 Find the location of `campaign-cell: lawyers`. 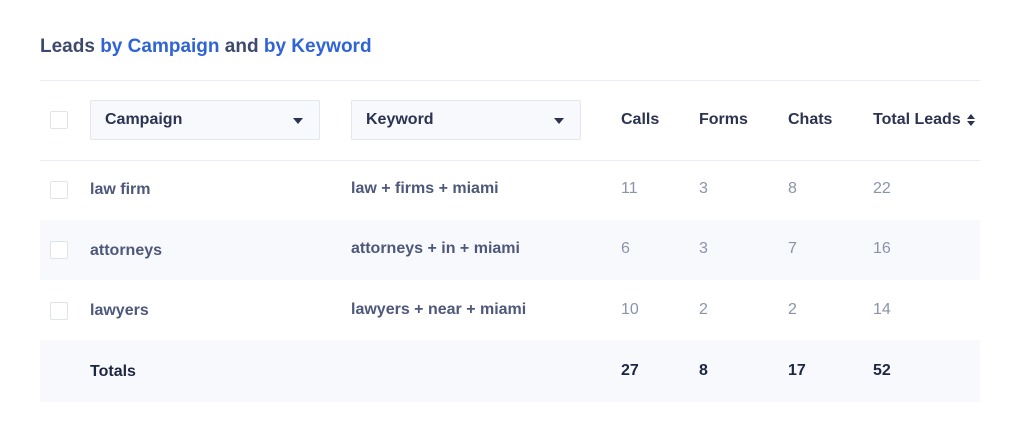

campaign-cell: lawyers is located at coordinates (119, 310).